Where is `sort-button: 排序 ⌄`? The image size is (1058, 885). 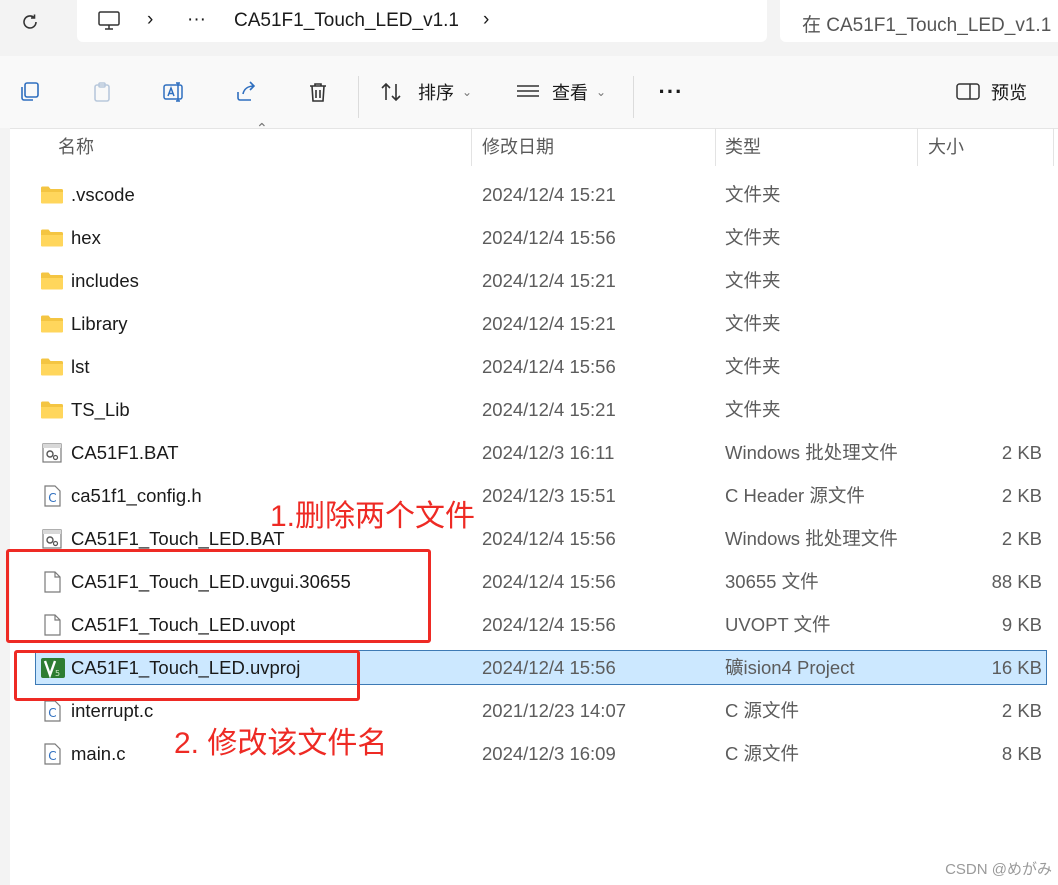
sort-button: 排序 ⌄ is located at coordinates (428, 92).